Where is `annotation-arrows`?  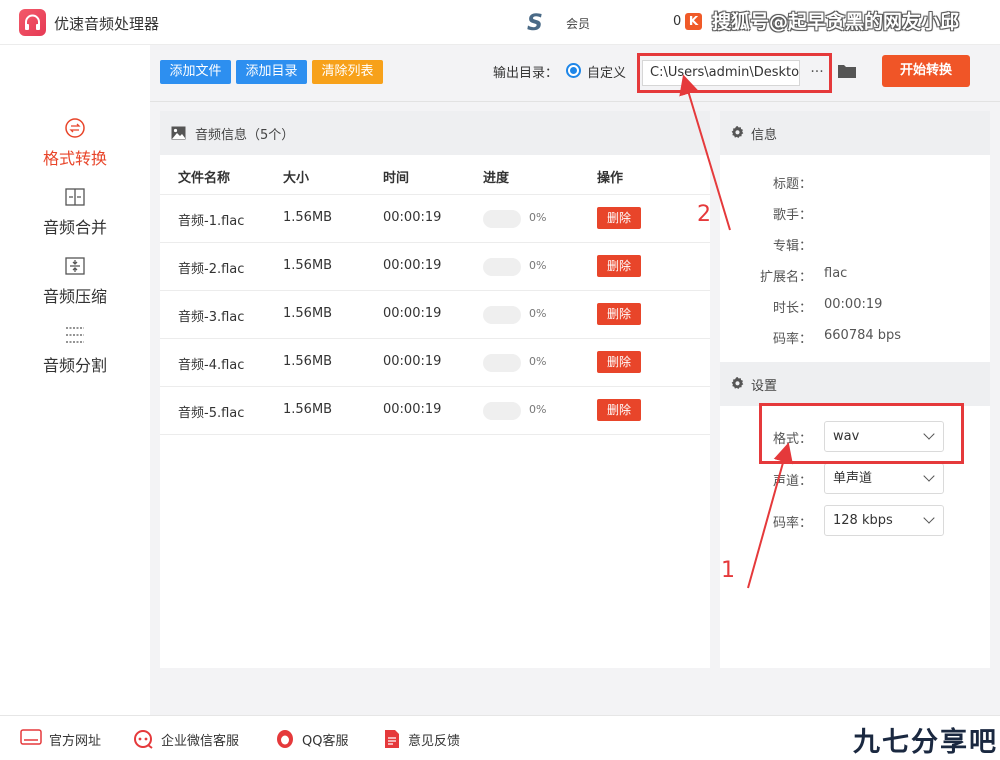 annotation-arrows is located at coordinates (736, 331).